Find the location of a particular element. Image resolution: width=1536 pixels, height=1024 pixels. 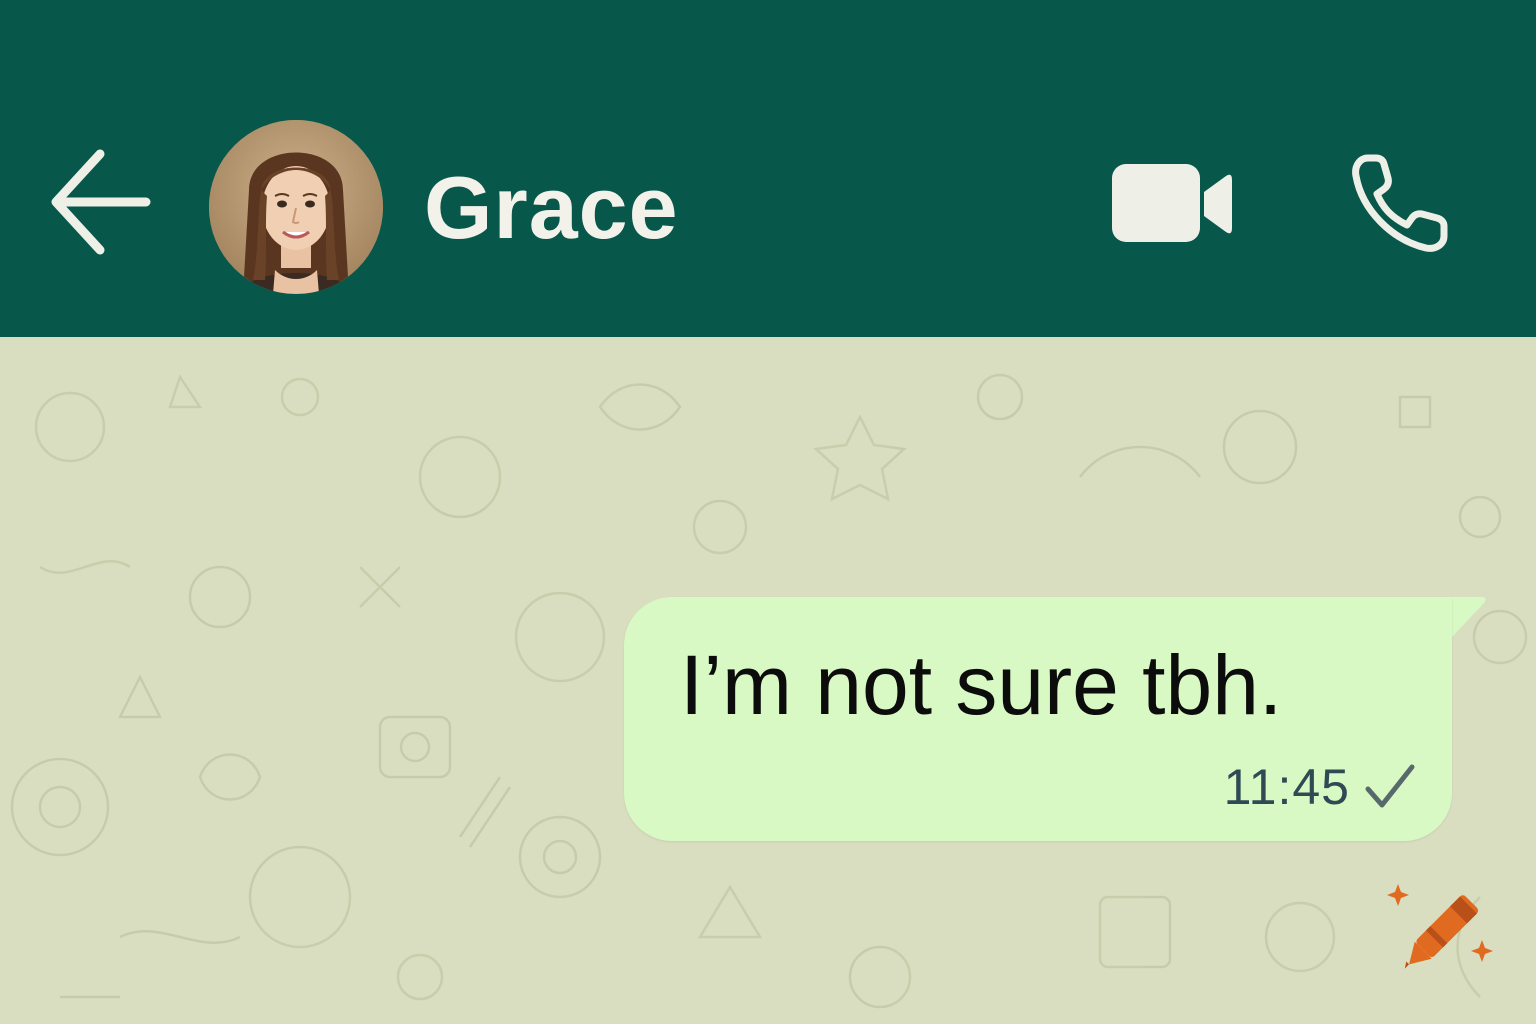

arrow-left-icon is located at coordinates (101, 202).